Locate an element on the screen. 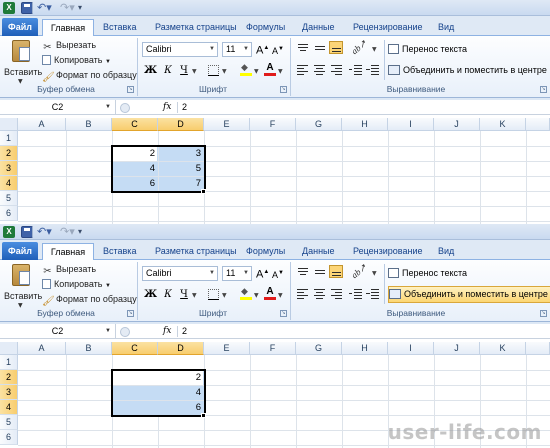  tab-view: Вид is located at coordinates (446, 27).